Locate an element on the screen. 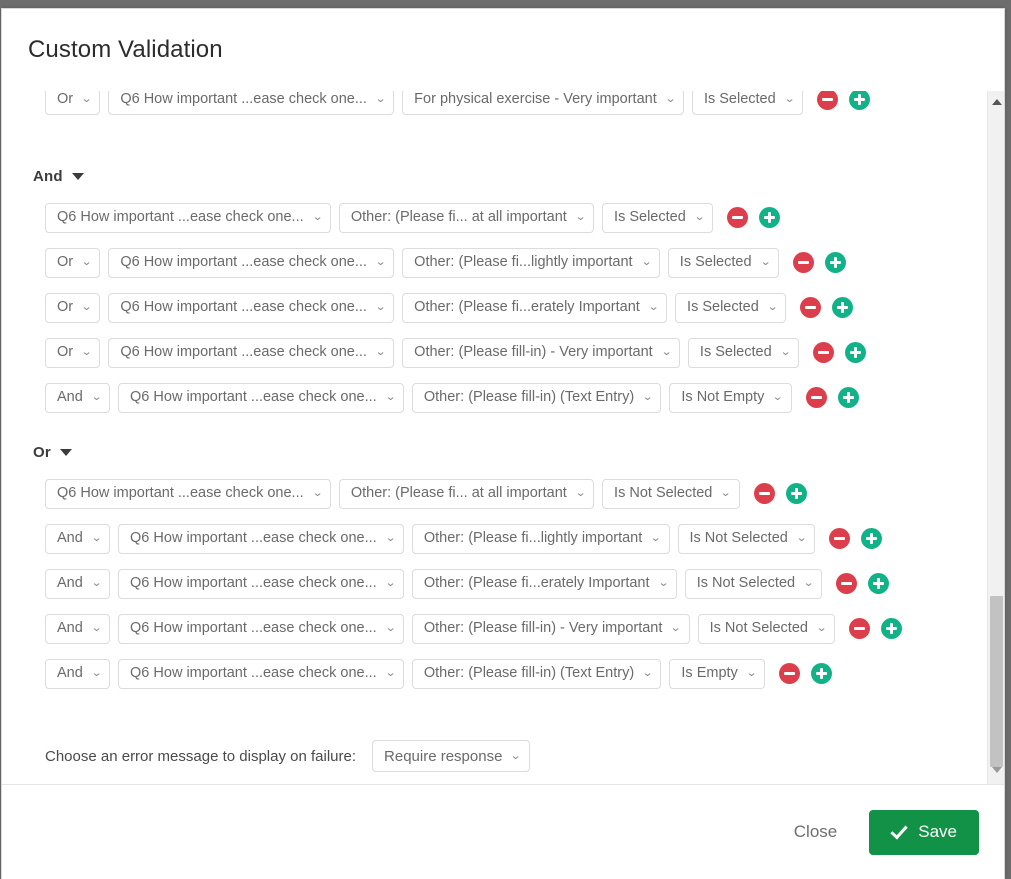 Image resolution: width=1011 pixels, height=879 pixels. scrollbar-thumb is located at coordinates (996, 681).